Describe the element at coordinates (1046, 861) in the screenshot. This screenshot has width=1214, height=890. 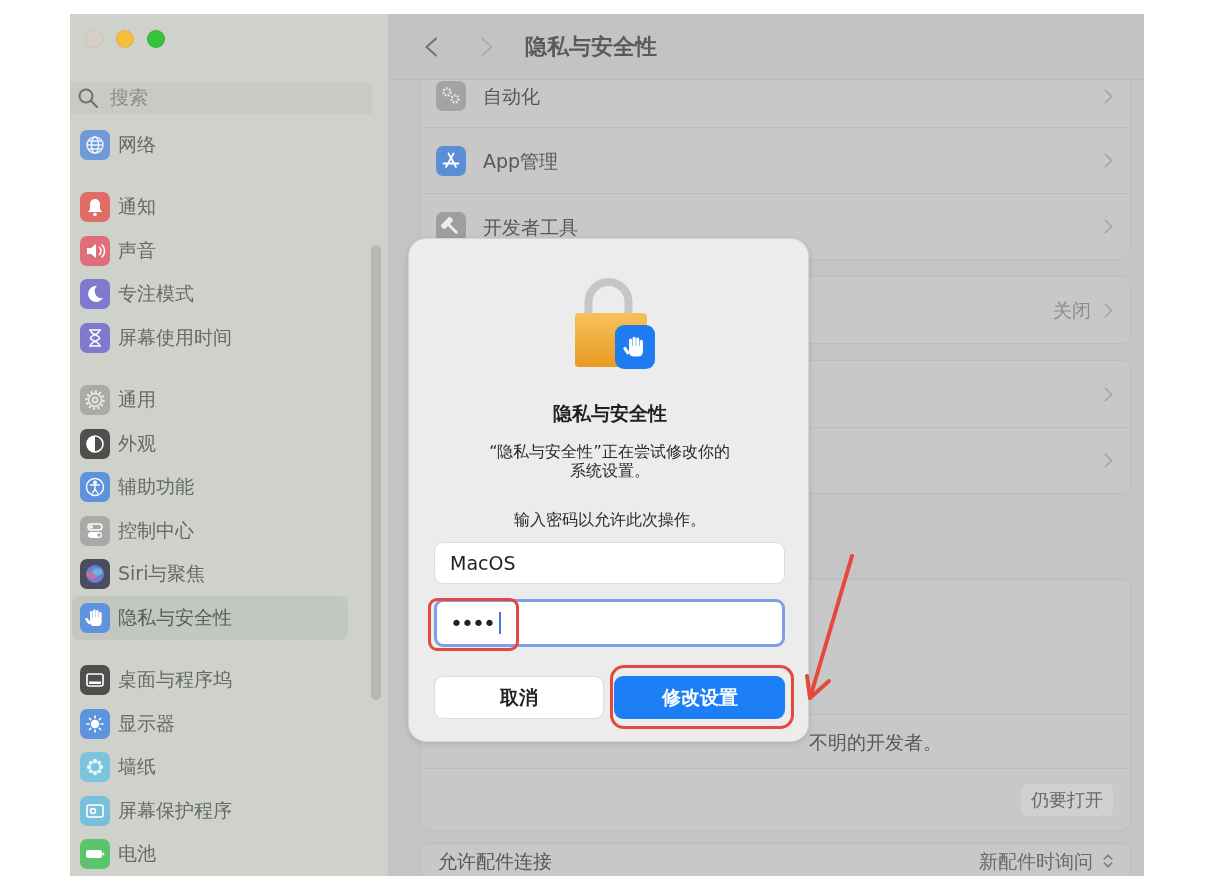
I see `popup-button: 新配件时询问` at that location.